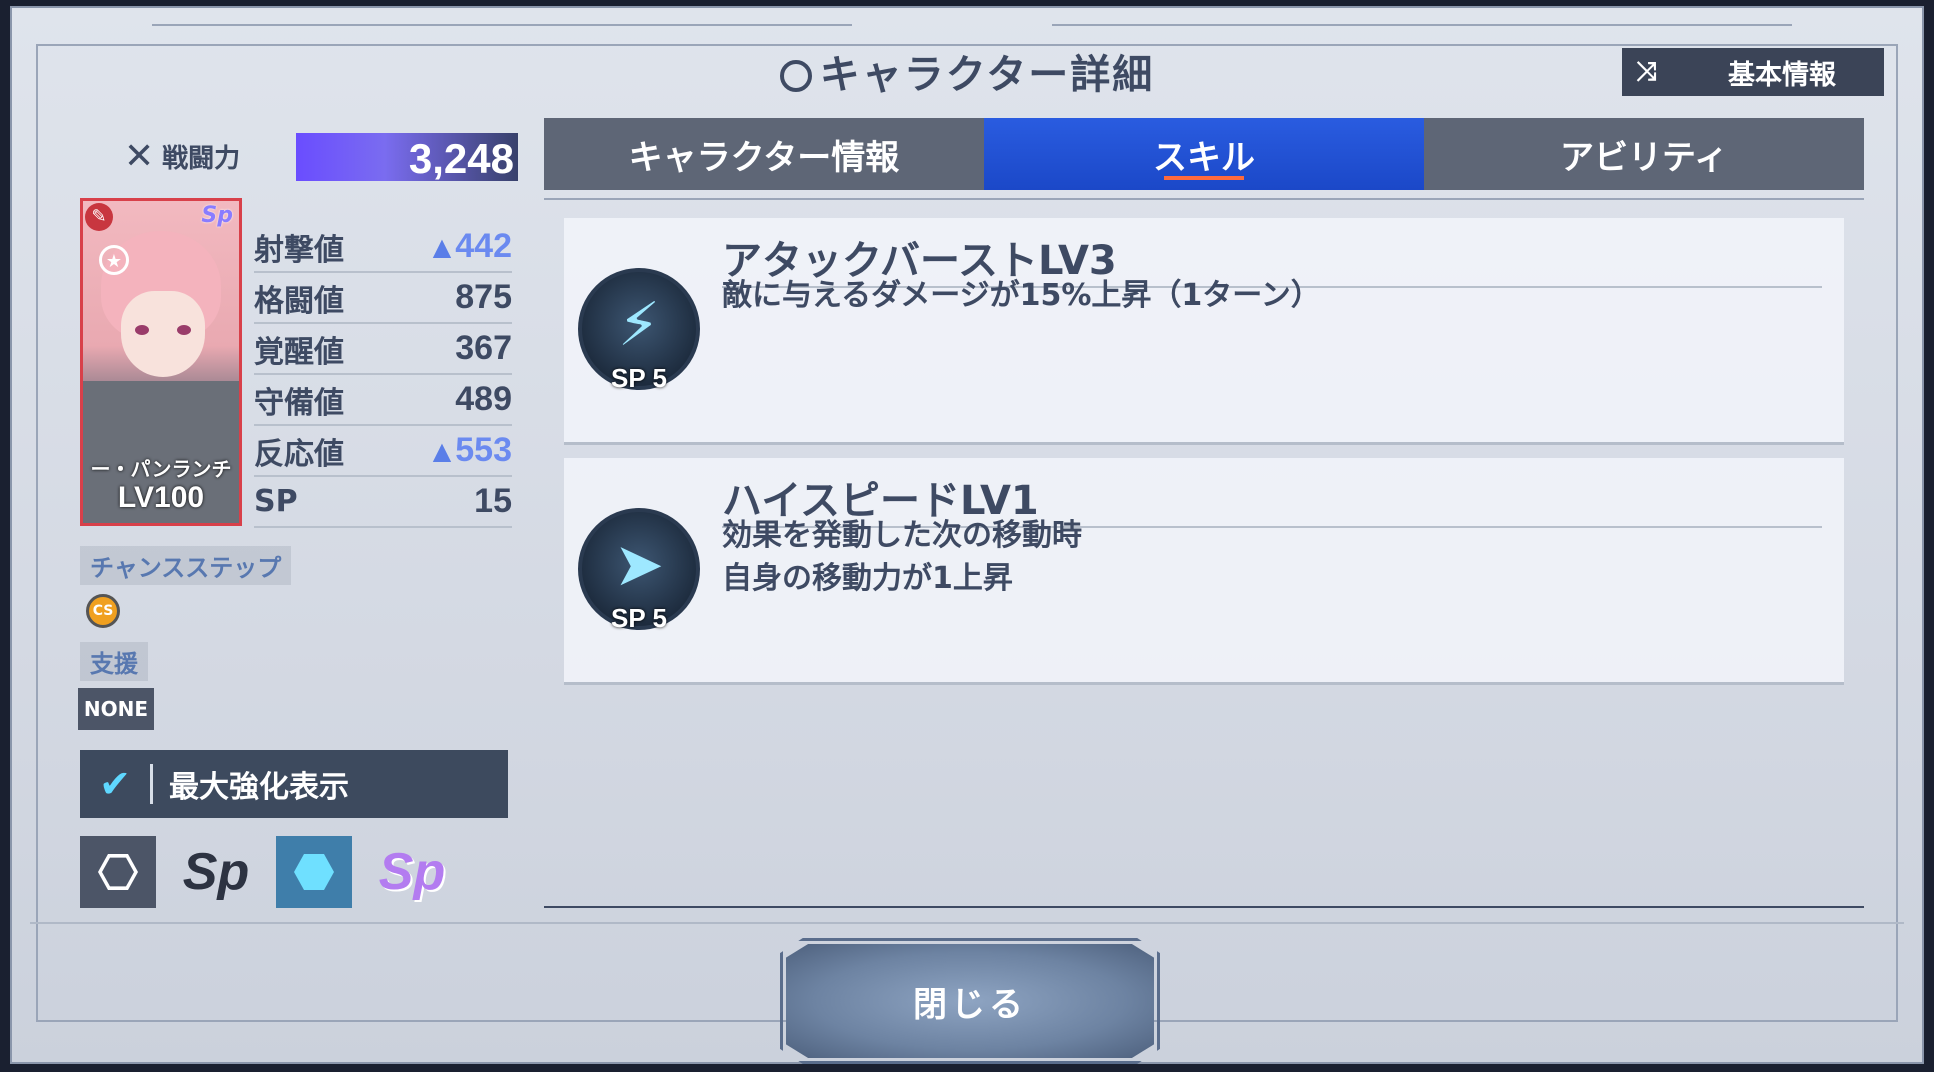 This screenshot has width=1934, height=1072. I want to click on page-title-text: キャラクター詳細, so click(987, 75).